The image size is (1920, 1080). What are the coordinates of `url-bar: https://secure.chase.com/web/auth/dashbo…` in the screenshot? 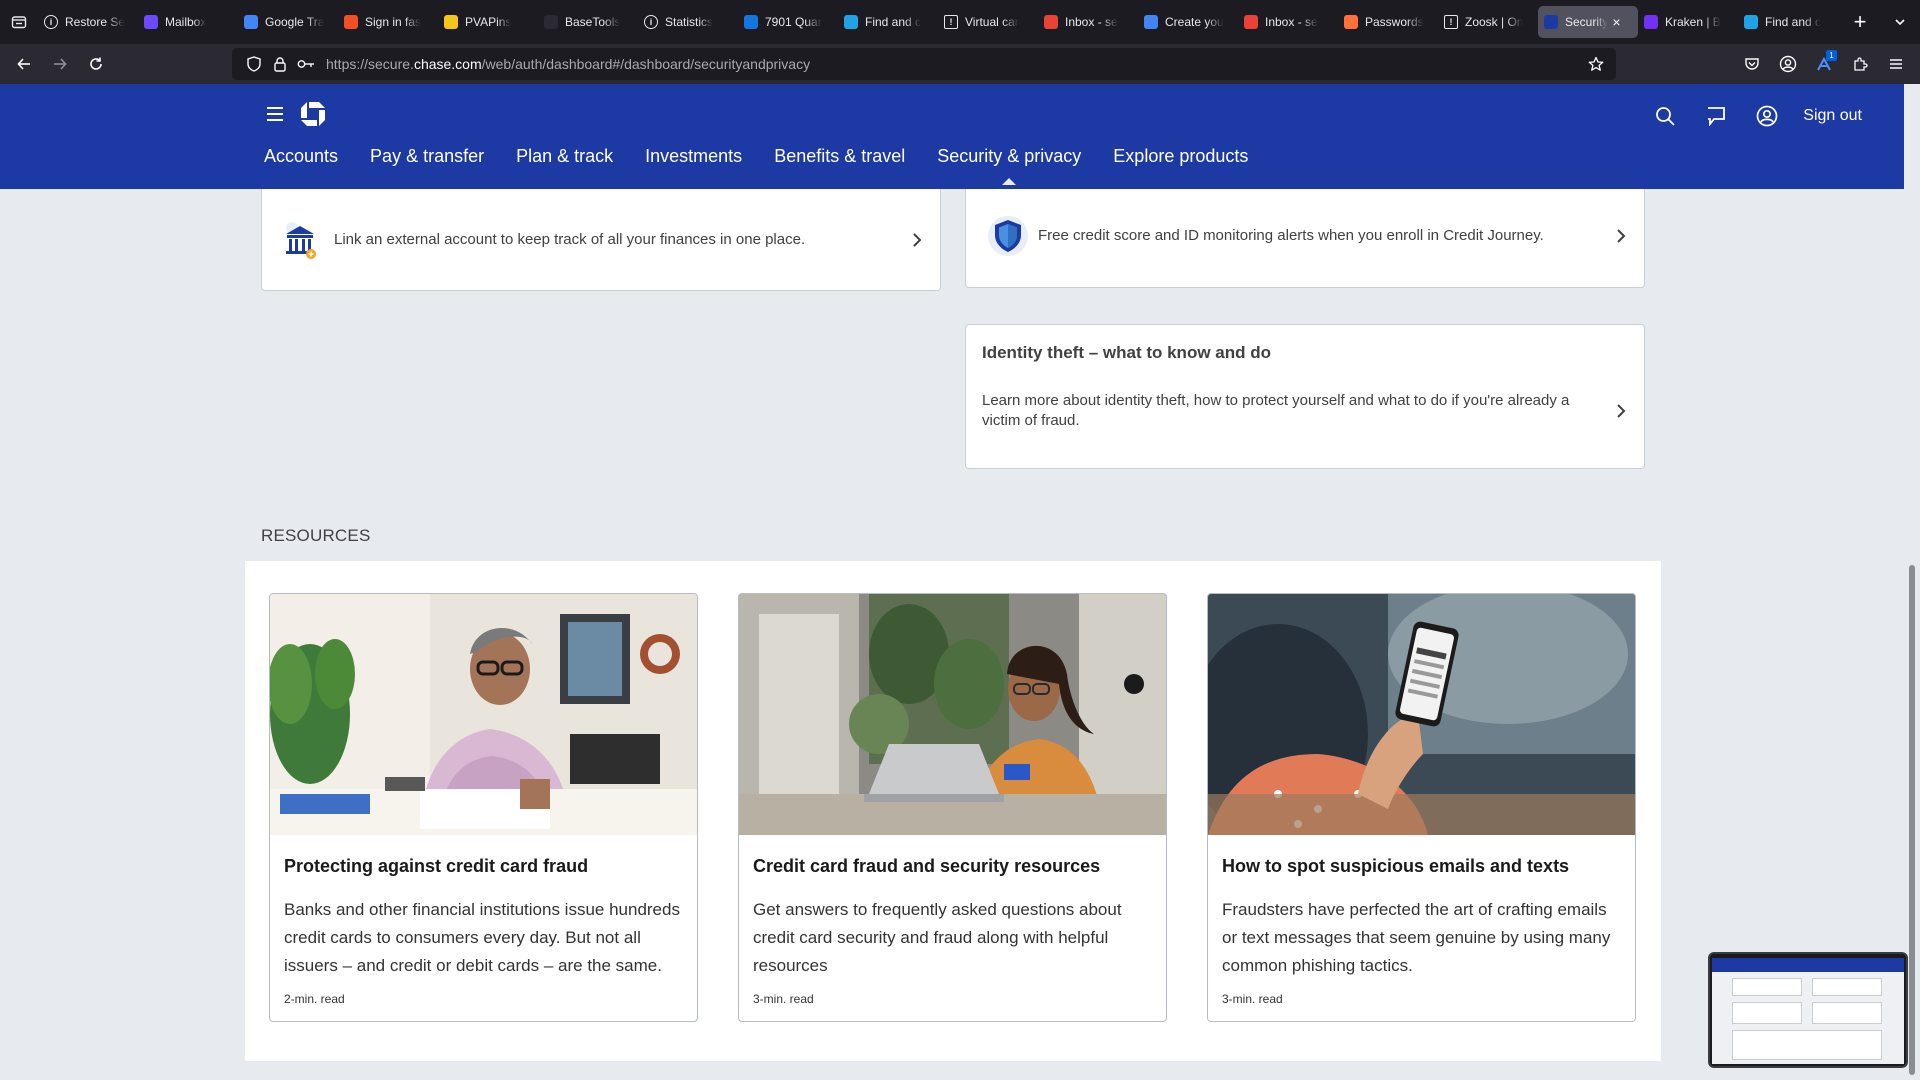 It's located at (924, 64).